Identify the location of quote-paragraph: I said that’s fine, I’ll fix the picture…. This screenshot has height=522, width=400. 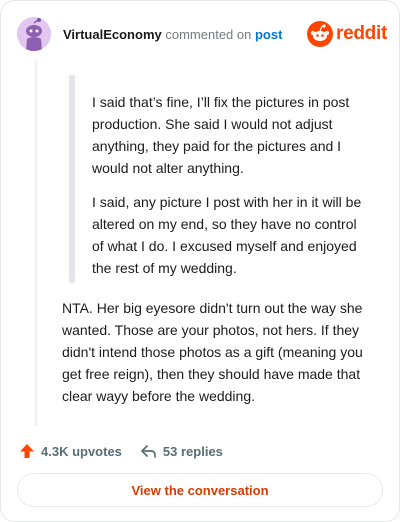
(221, 135).